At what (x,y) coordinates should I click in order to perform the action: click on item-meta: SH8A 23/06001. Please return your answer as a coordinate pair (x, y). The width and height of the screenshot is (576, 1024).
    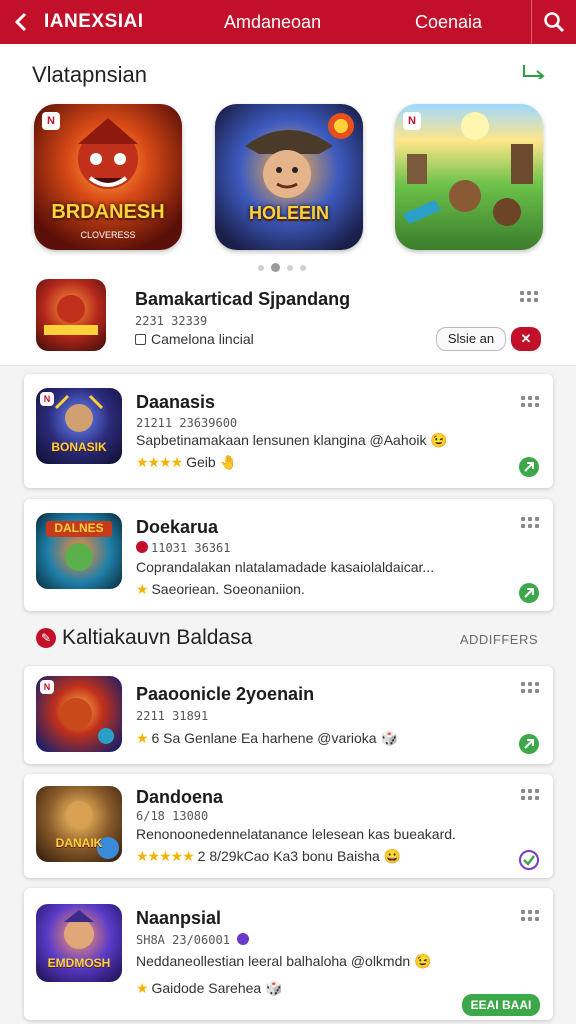
    Looking at the image, I should click on (193, 940).